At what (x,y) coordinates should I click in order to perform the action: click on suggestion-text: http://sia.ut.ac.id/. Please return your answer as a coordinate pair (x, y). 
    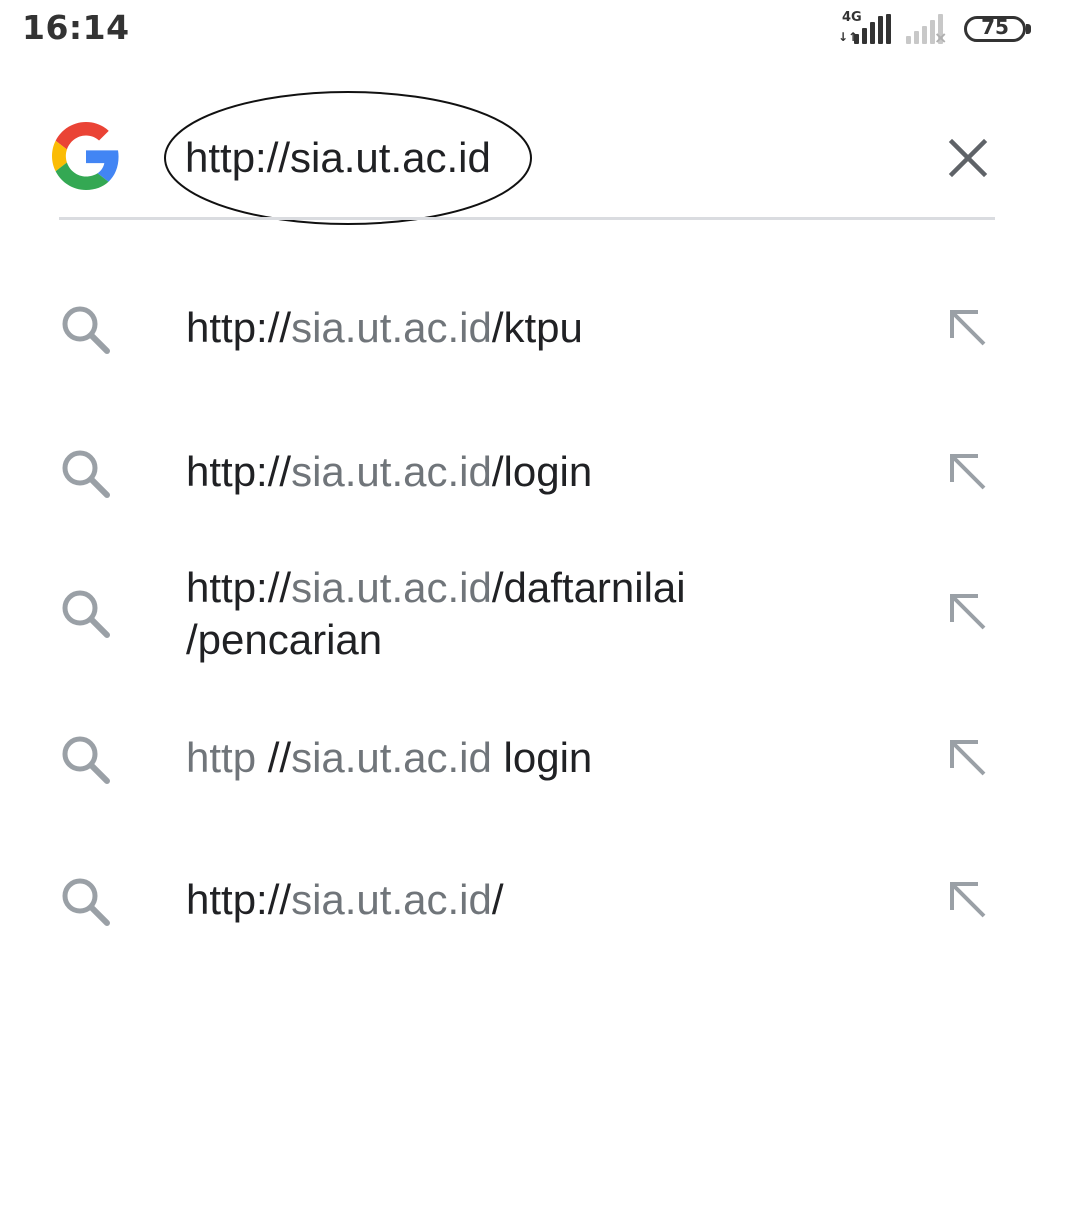
    Looking at the image, I should click on (345, 899).